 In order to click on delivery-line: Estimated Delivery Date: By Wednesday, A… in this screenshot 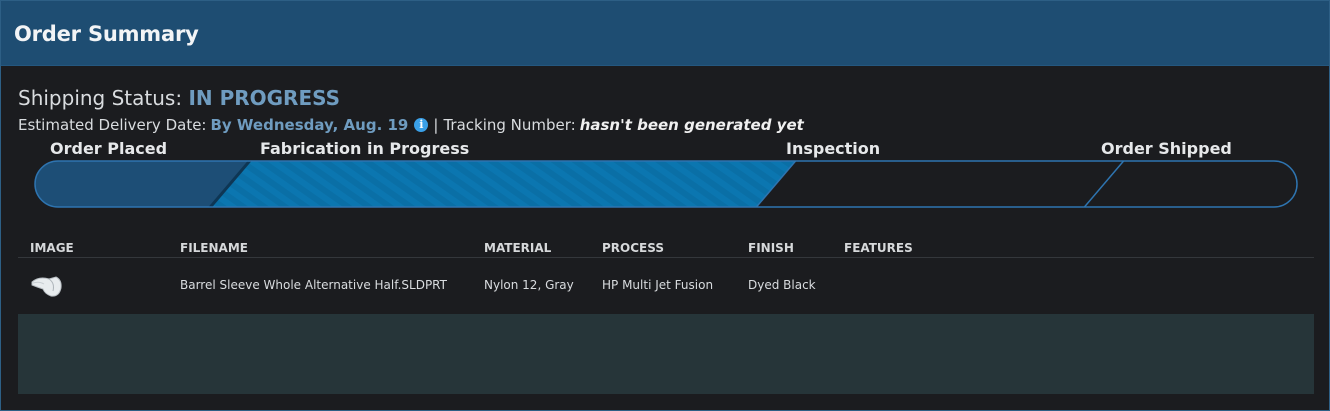, I will do `click(411, 125)`.